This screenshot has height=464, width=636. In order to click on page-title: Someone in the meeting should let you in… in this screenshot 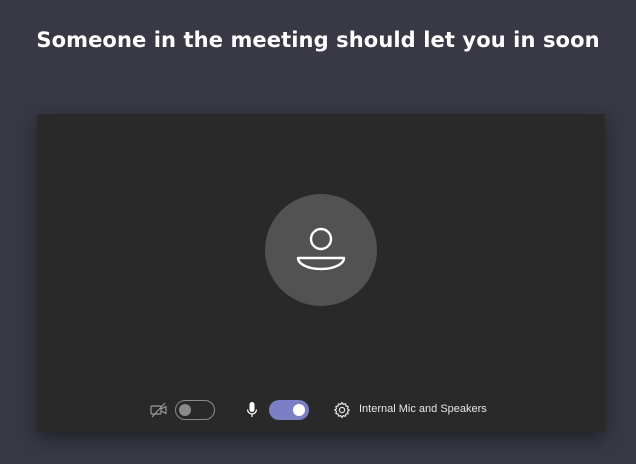, I will do `click(318, 40)`.